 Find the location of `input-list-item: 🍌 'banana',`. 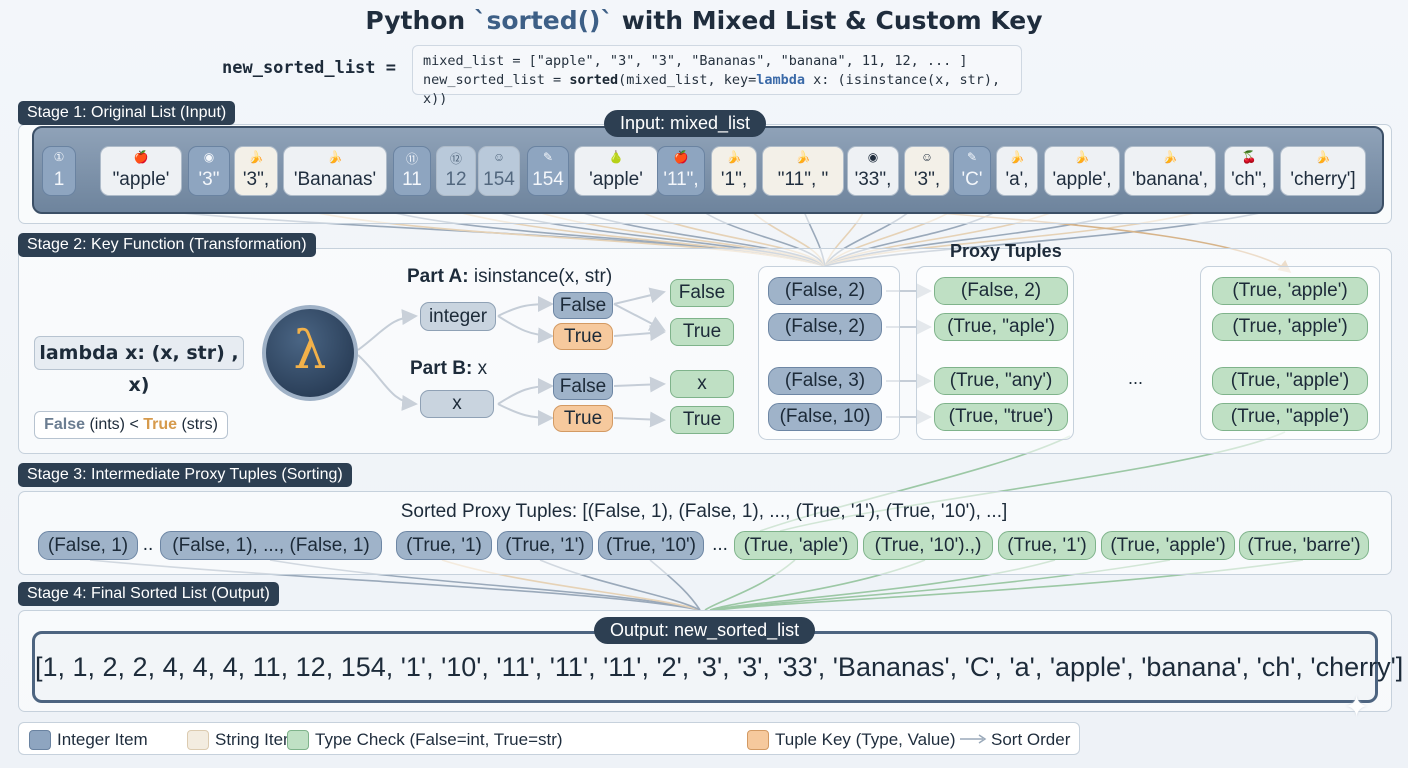

input-list-item: 🍌 'banana', is located at coordinates (1170, 171).